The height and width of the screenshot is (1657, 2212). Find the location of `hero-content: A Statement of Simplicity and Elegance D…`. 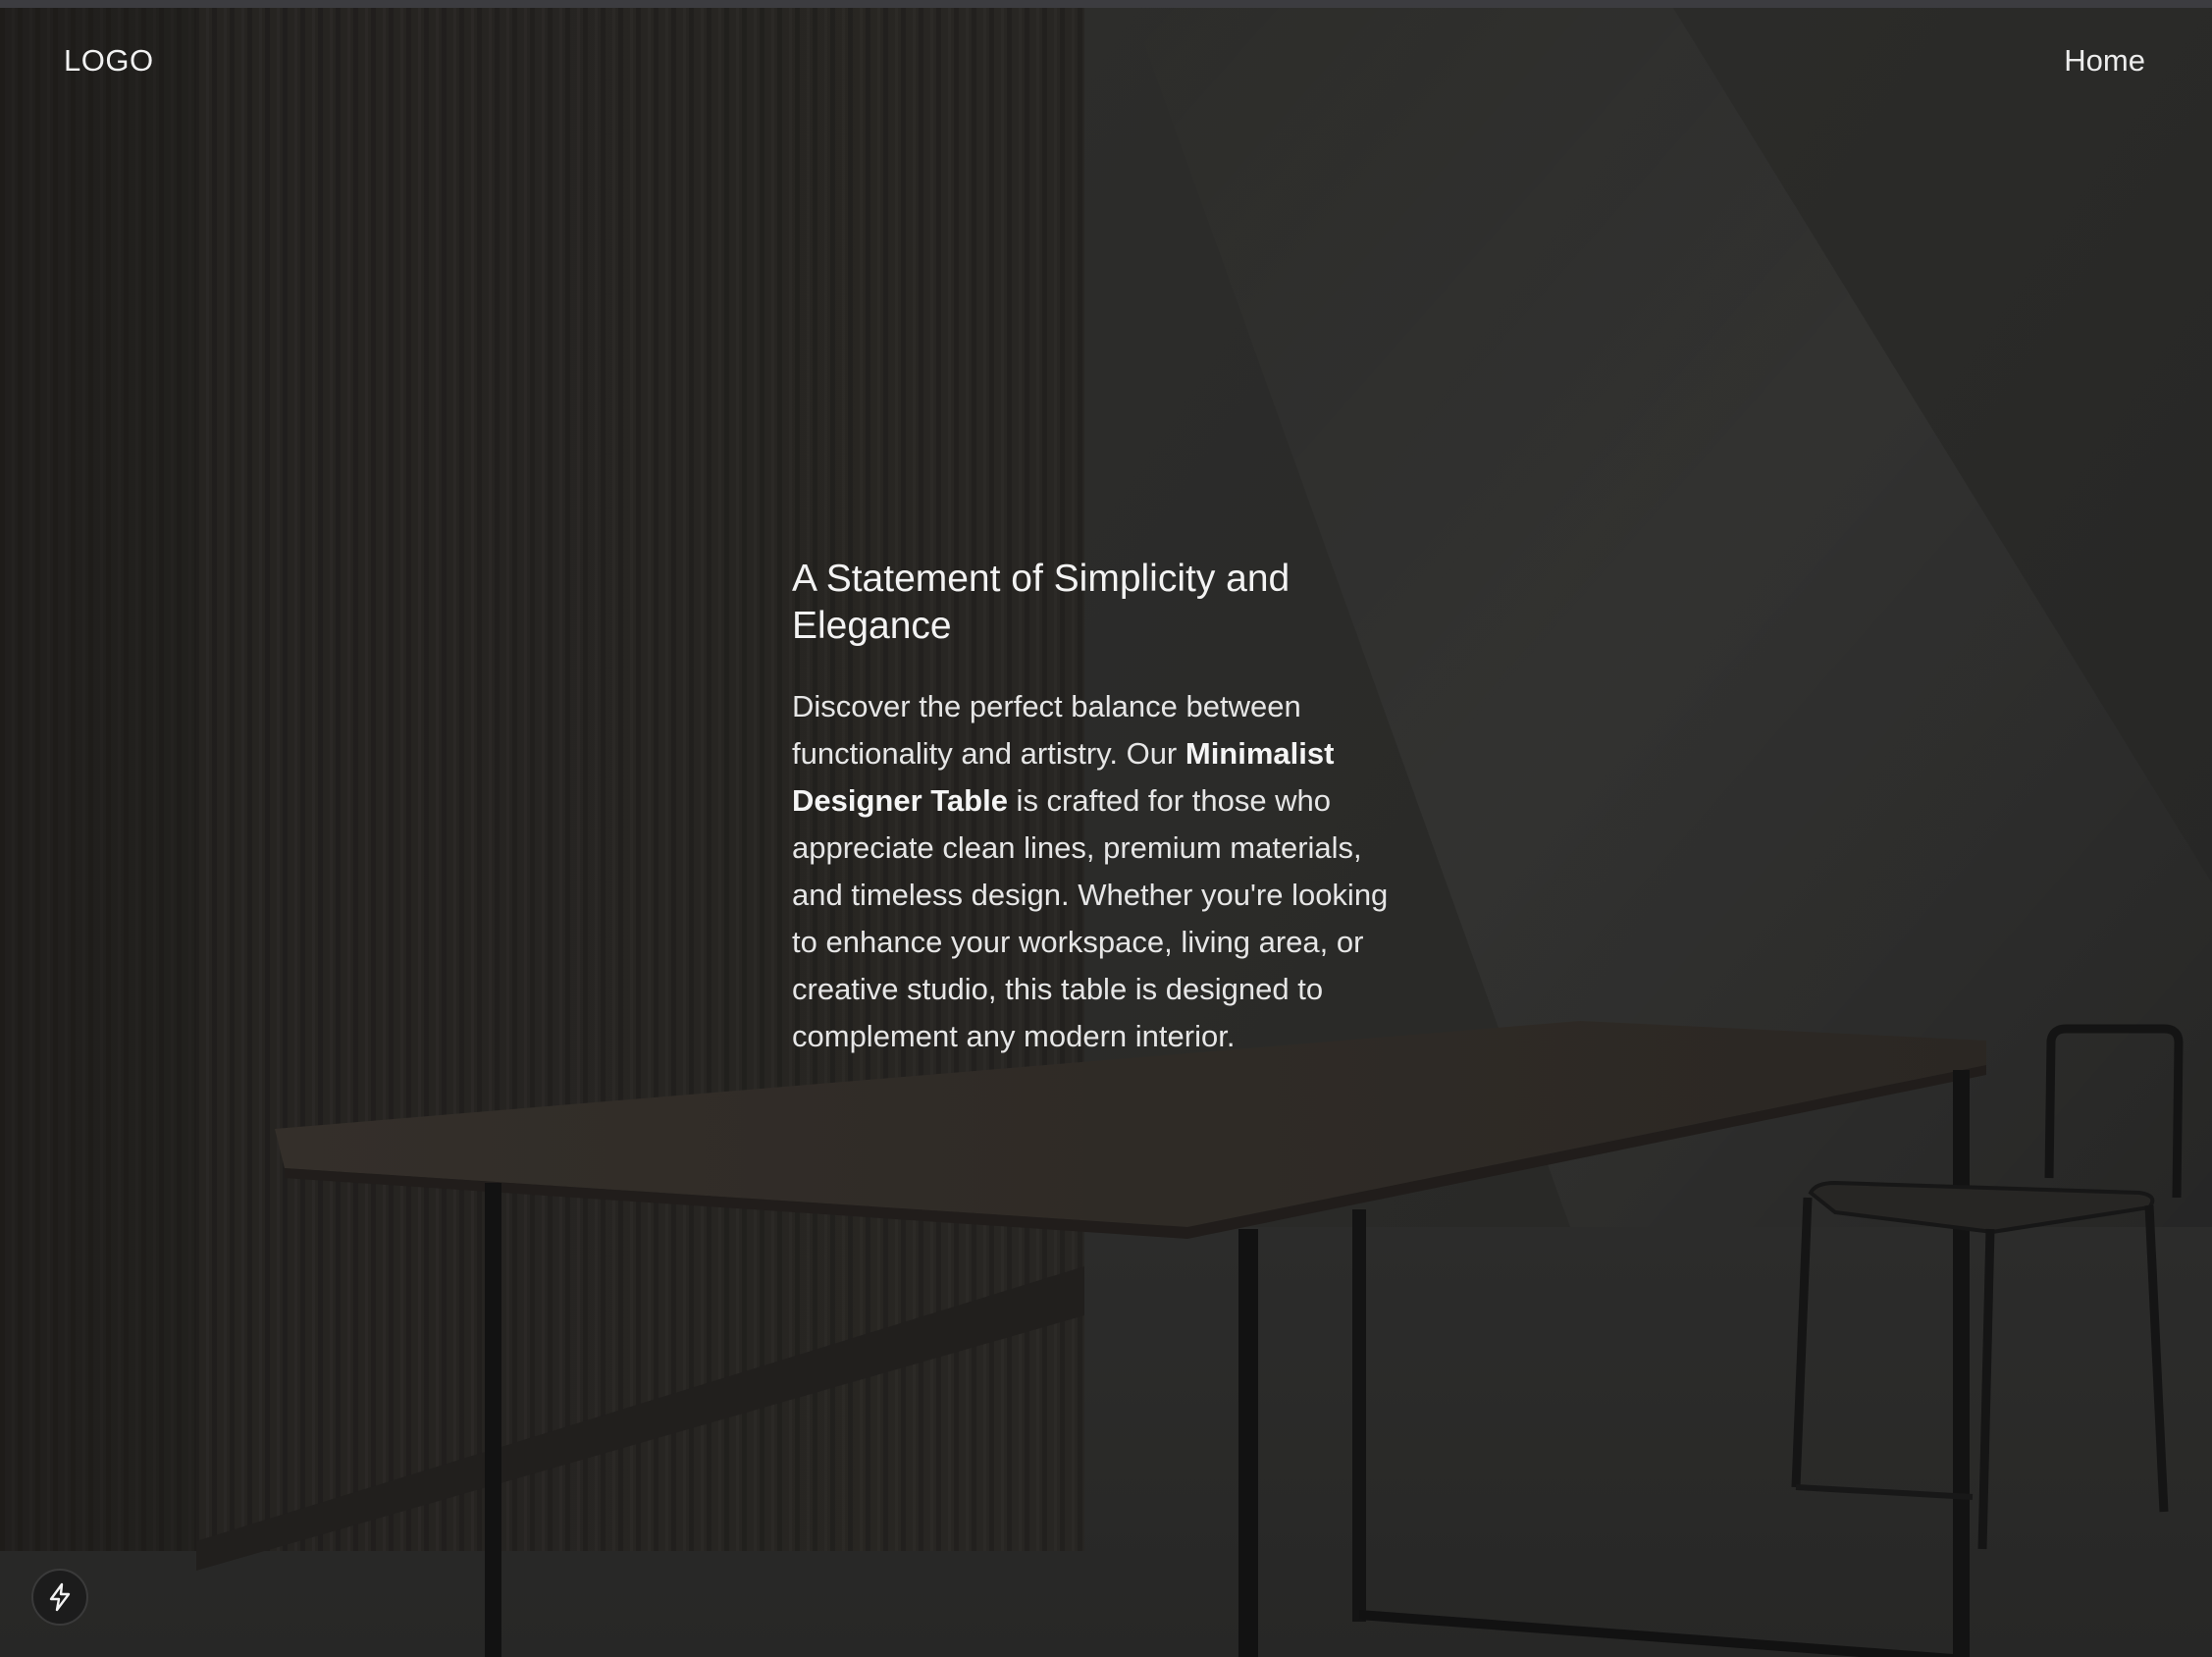

hero-content: A Statement of Simplicity and Elegance D… is located at coordinates (1106, 808).